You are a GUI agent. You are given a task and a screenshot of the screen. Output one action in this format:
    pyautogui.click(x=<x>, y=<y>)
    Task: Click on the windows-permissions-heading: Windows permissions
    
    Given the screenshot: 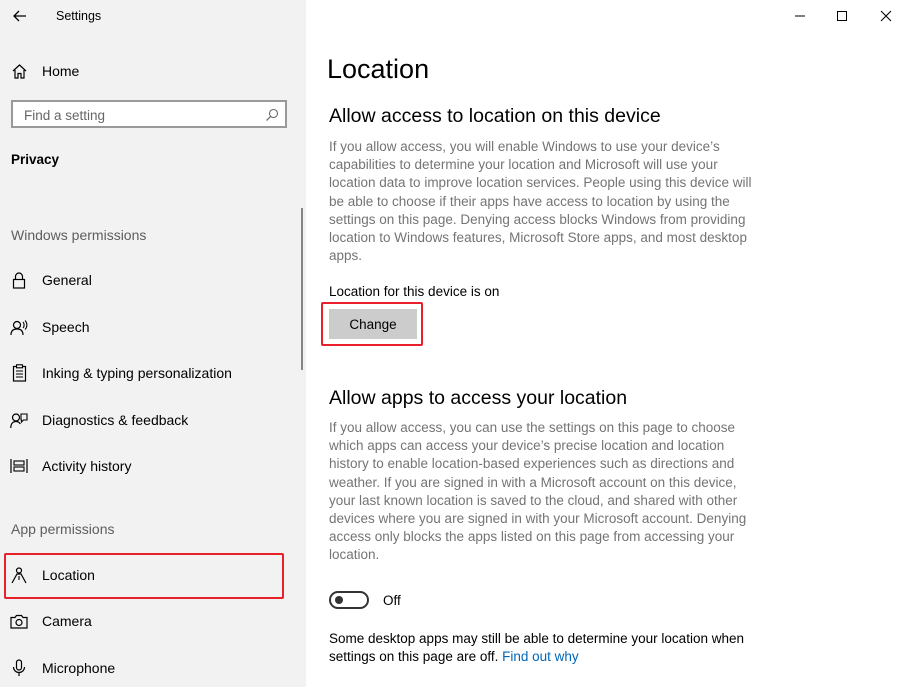 What is the action you would take?
    pyautogui.click(x=79, y=235)
    